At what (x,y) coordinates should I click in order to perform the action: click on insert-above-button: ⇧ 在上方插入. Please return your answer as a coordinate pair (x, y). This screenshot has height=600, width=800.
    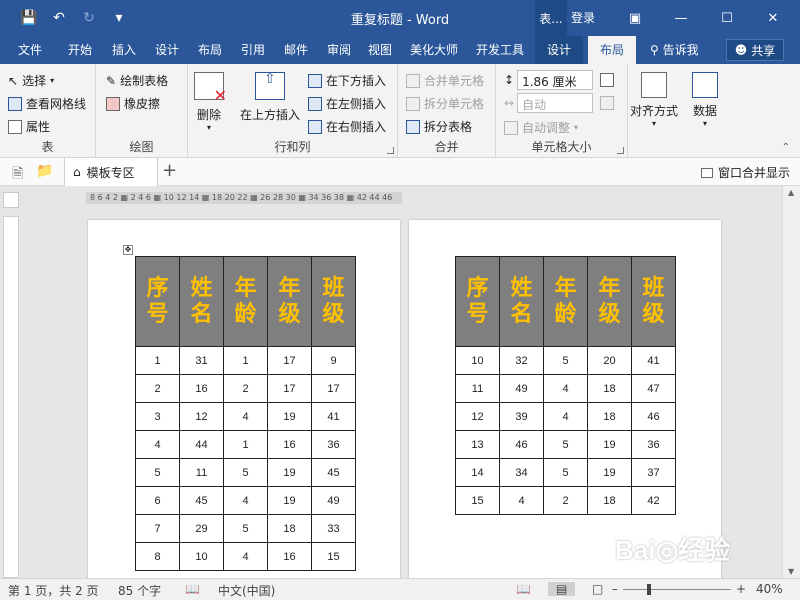
    Looking at the image, I should click on (270, 97).